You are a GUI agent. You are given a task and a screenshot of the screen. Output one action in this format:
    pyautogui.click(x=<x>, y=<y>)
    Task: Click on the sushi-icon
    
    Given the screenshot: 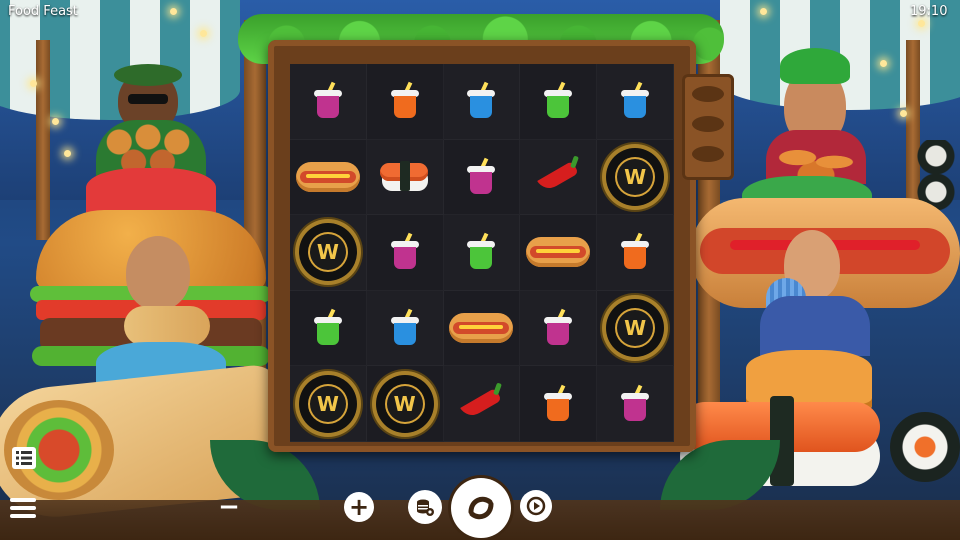 What is the action you would take?
    pyautogui.click(x=404, y=177)
    